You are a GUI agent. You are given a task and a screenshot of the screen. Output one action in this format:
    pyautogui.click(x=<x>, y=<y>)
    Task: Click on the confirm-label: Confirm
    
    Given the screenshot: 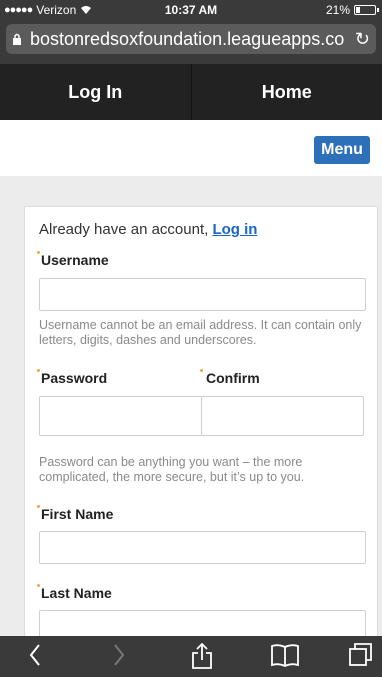 What is the action you would take?
    pyautogui.click(x=233, y=378)
    